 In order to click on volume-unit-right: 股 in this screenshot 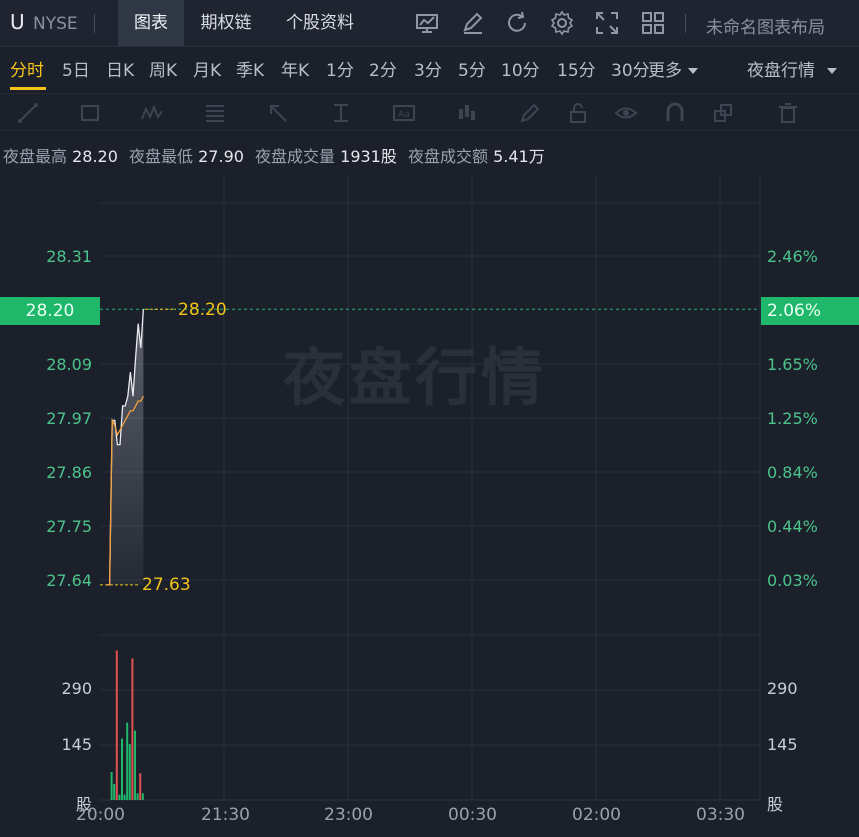, I will do `click(775, 804)`.